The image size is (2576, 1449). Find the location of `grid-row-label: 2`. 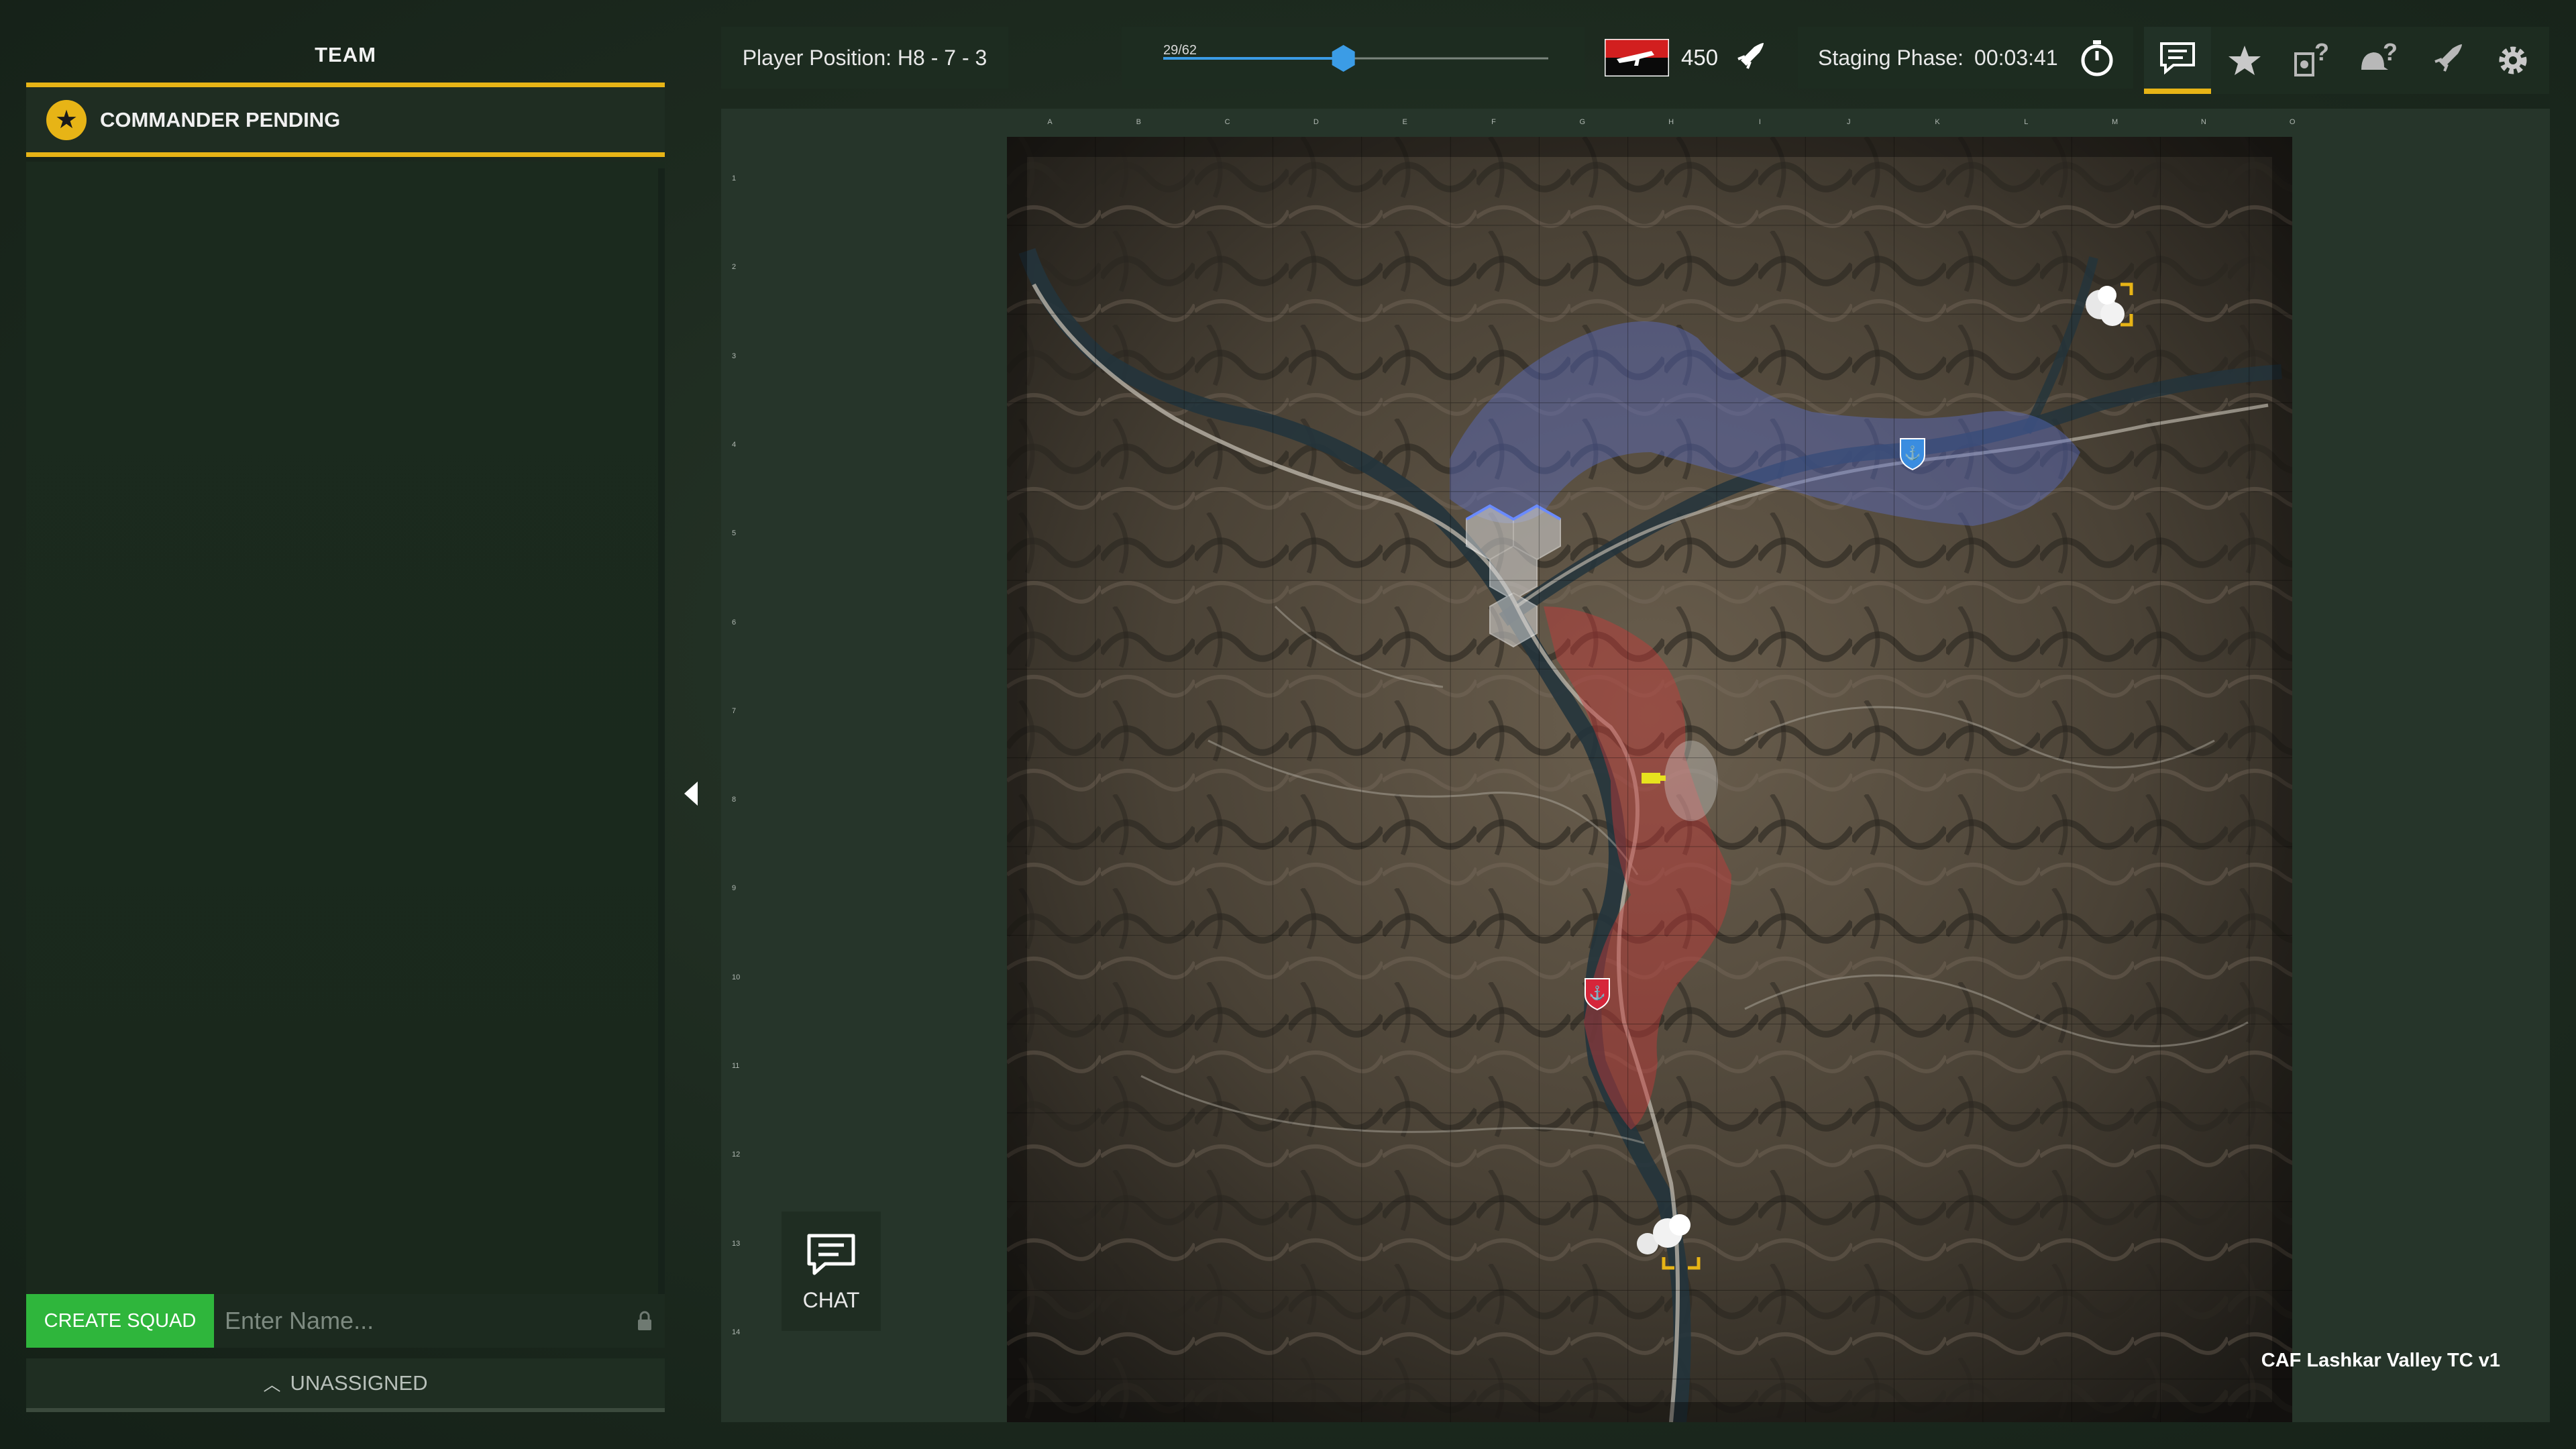

grid-row-label: 2 is located at coordinates (734, 267).